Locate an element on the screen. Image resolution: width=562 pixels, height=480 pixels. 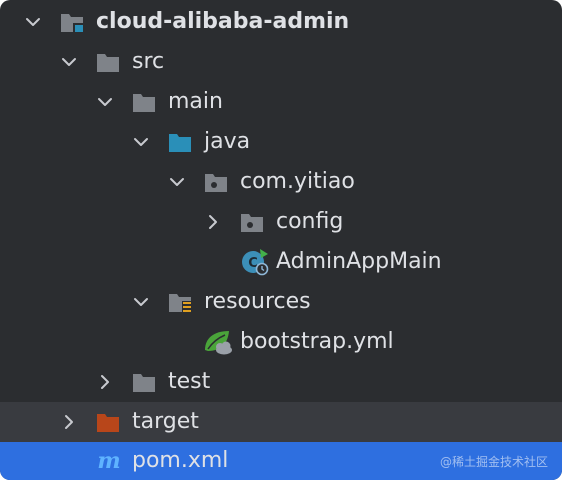
tree-row-config: config is located at coordinates (281, 222).